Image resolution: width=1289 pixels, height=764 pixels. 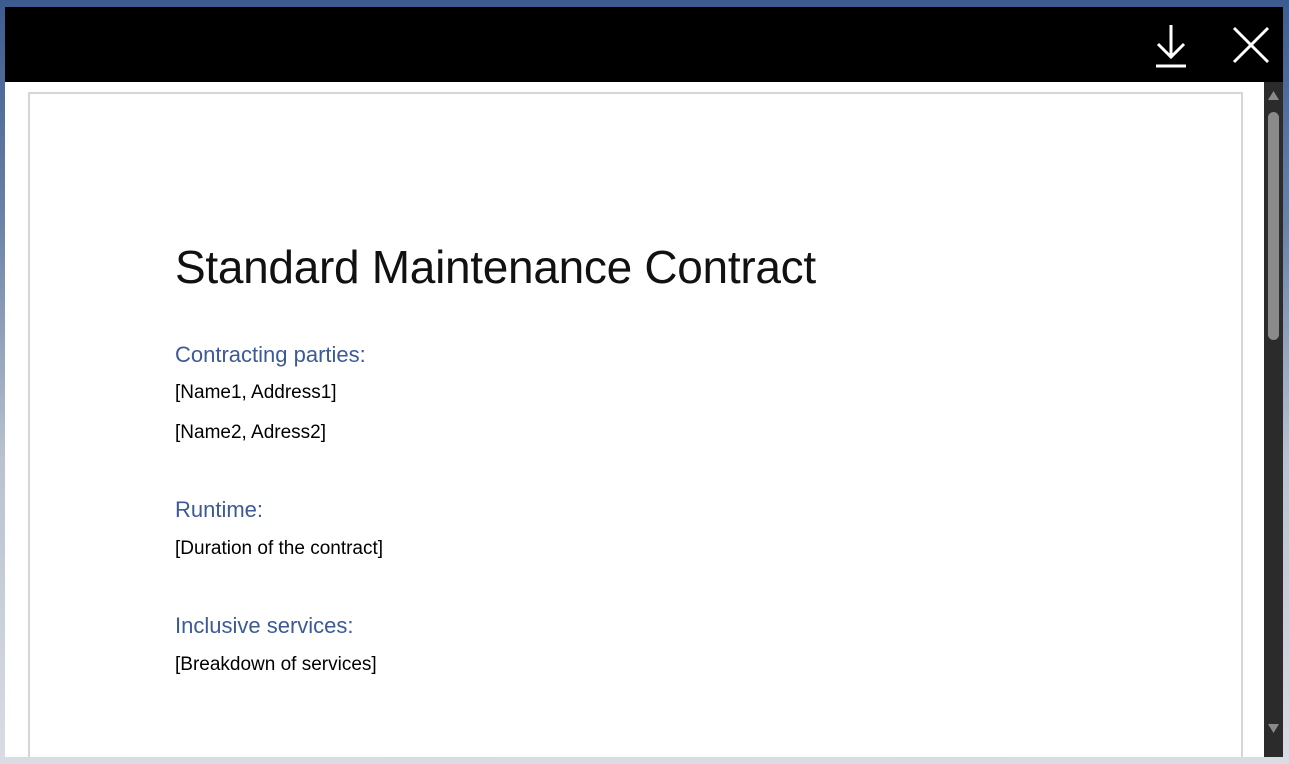 I want to click on download-icon, so click(x=1171, y=46).